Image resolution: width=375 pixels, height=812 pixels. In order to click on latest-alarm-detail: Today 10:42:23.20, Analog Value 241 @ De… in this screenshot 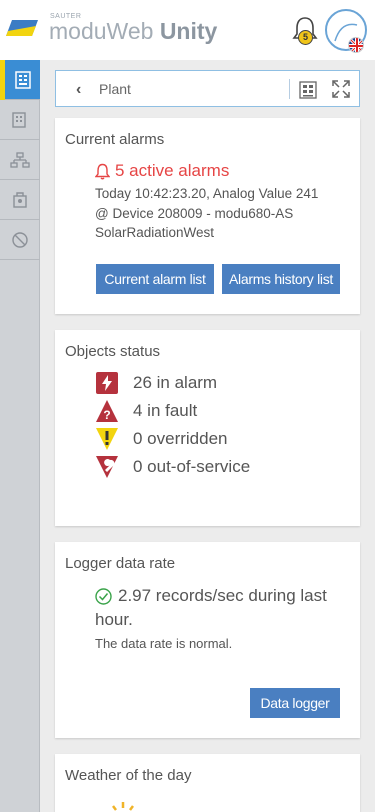, I will do `click(225, 213)`.